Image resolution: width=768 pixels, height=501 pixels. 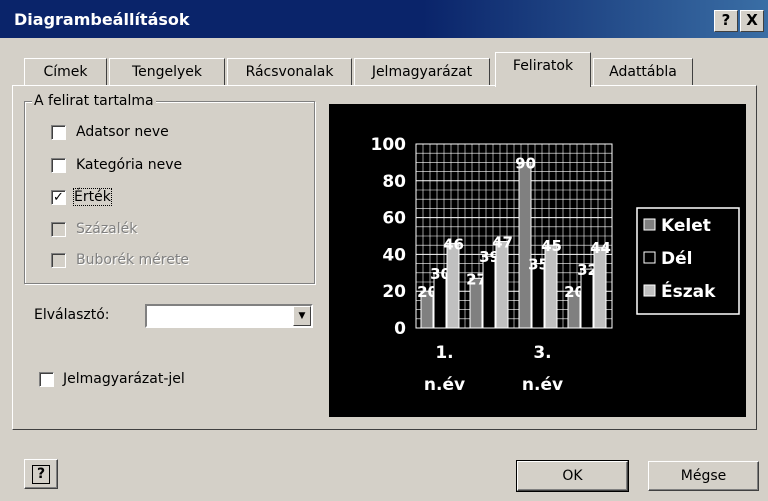 I want to click on series-name-checkbox, so click(x=58, y=132).